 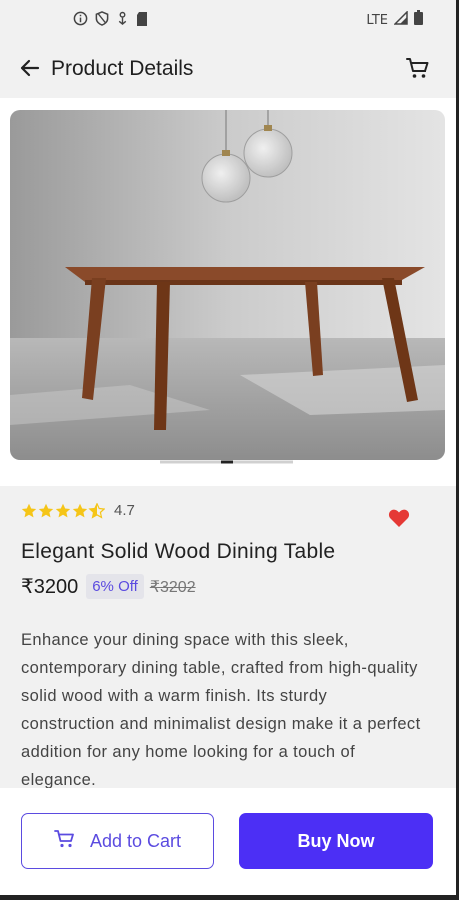 I want to click on product-rating: 4.7, so click(x=78, y=510).